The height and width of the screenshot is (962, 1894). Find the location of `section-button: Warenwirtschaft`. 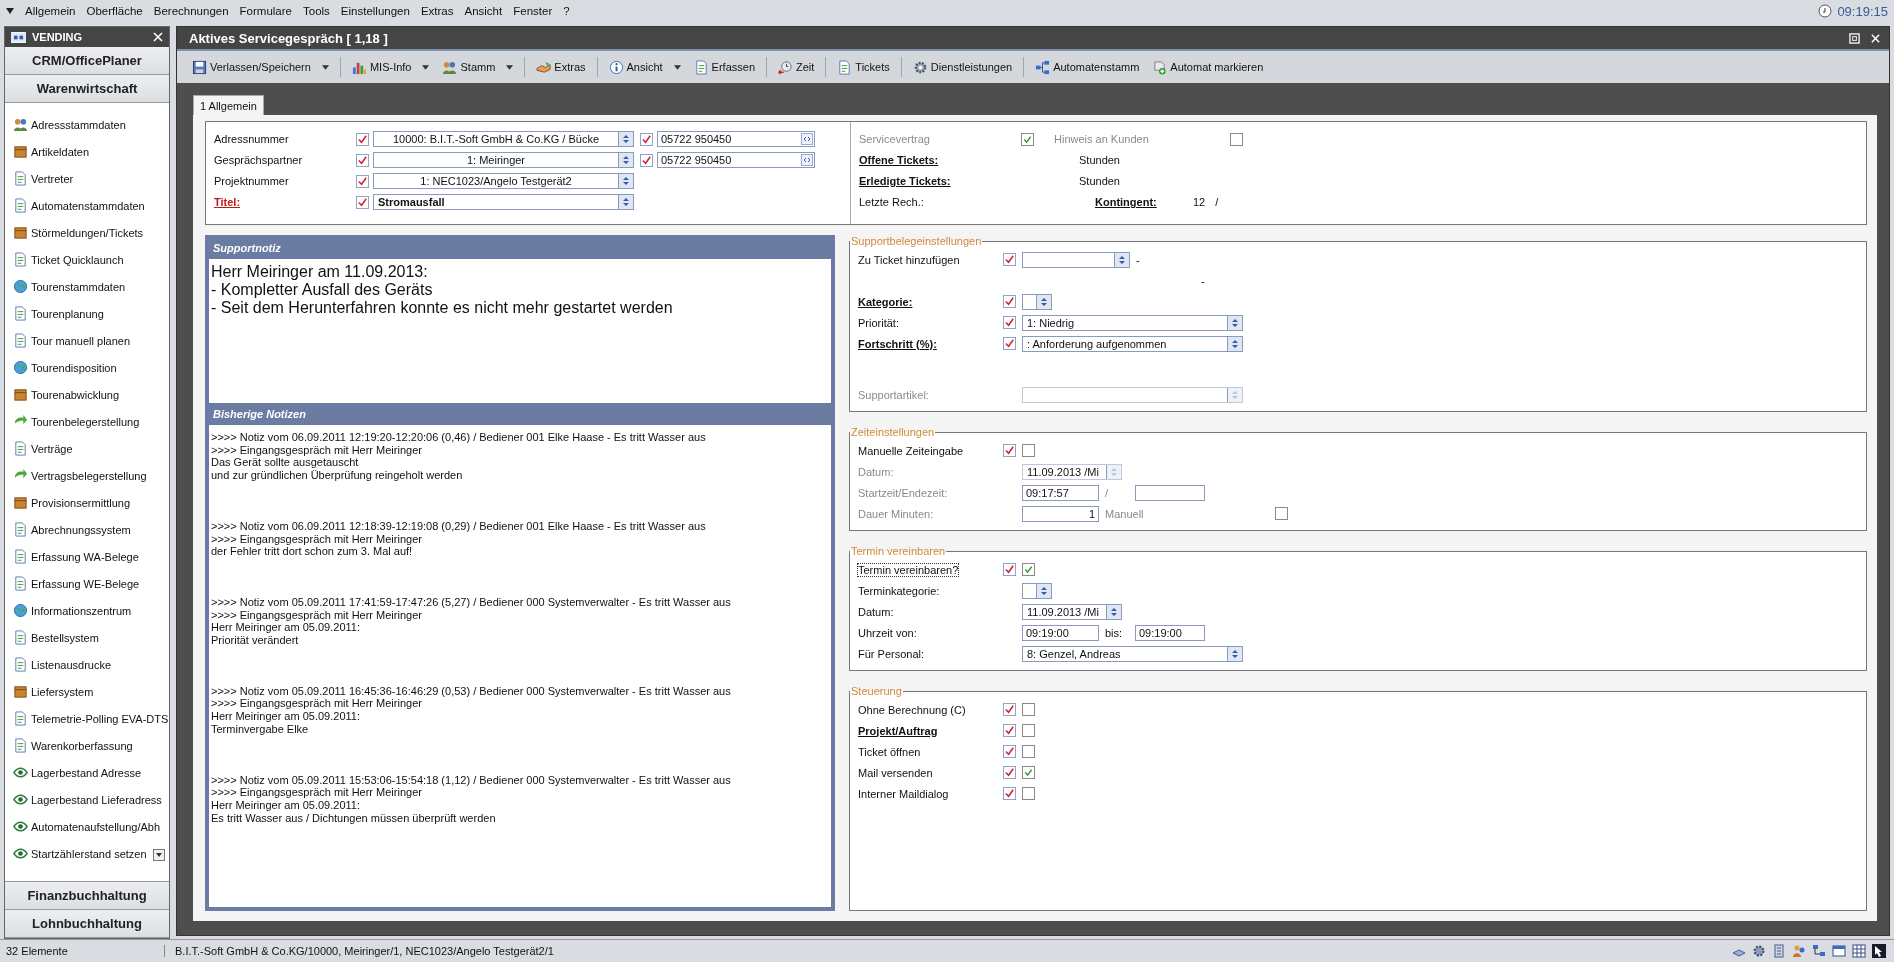

section-button: Warenwirtschaft is located at coordinates (87, 89).